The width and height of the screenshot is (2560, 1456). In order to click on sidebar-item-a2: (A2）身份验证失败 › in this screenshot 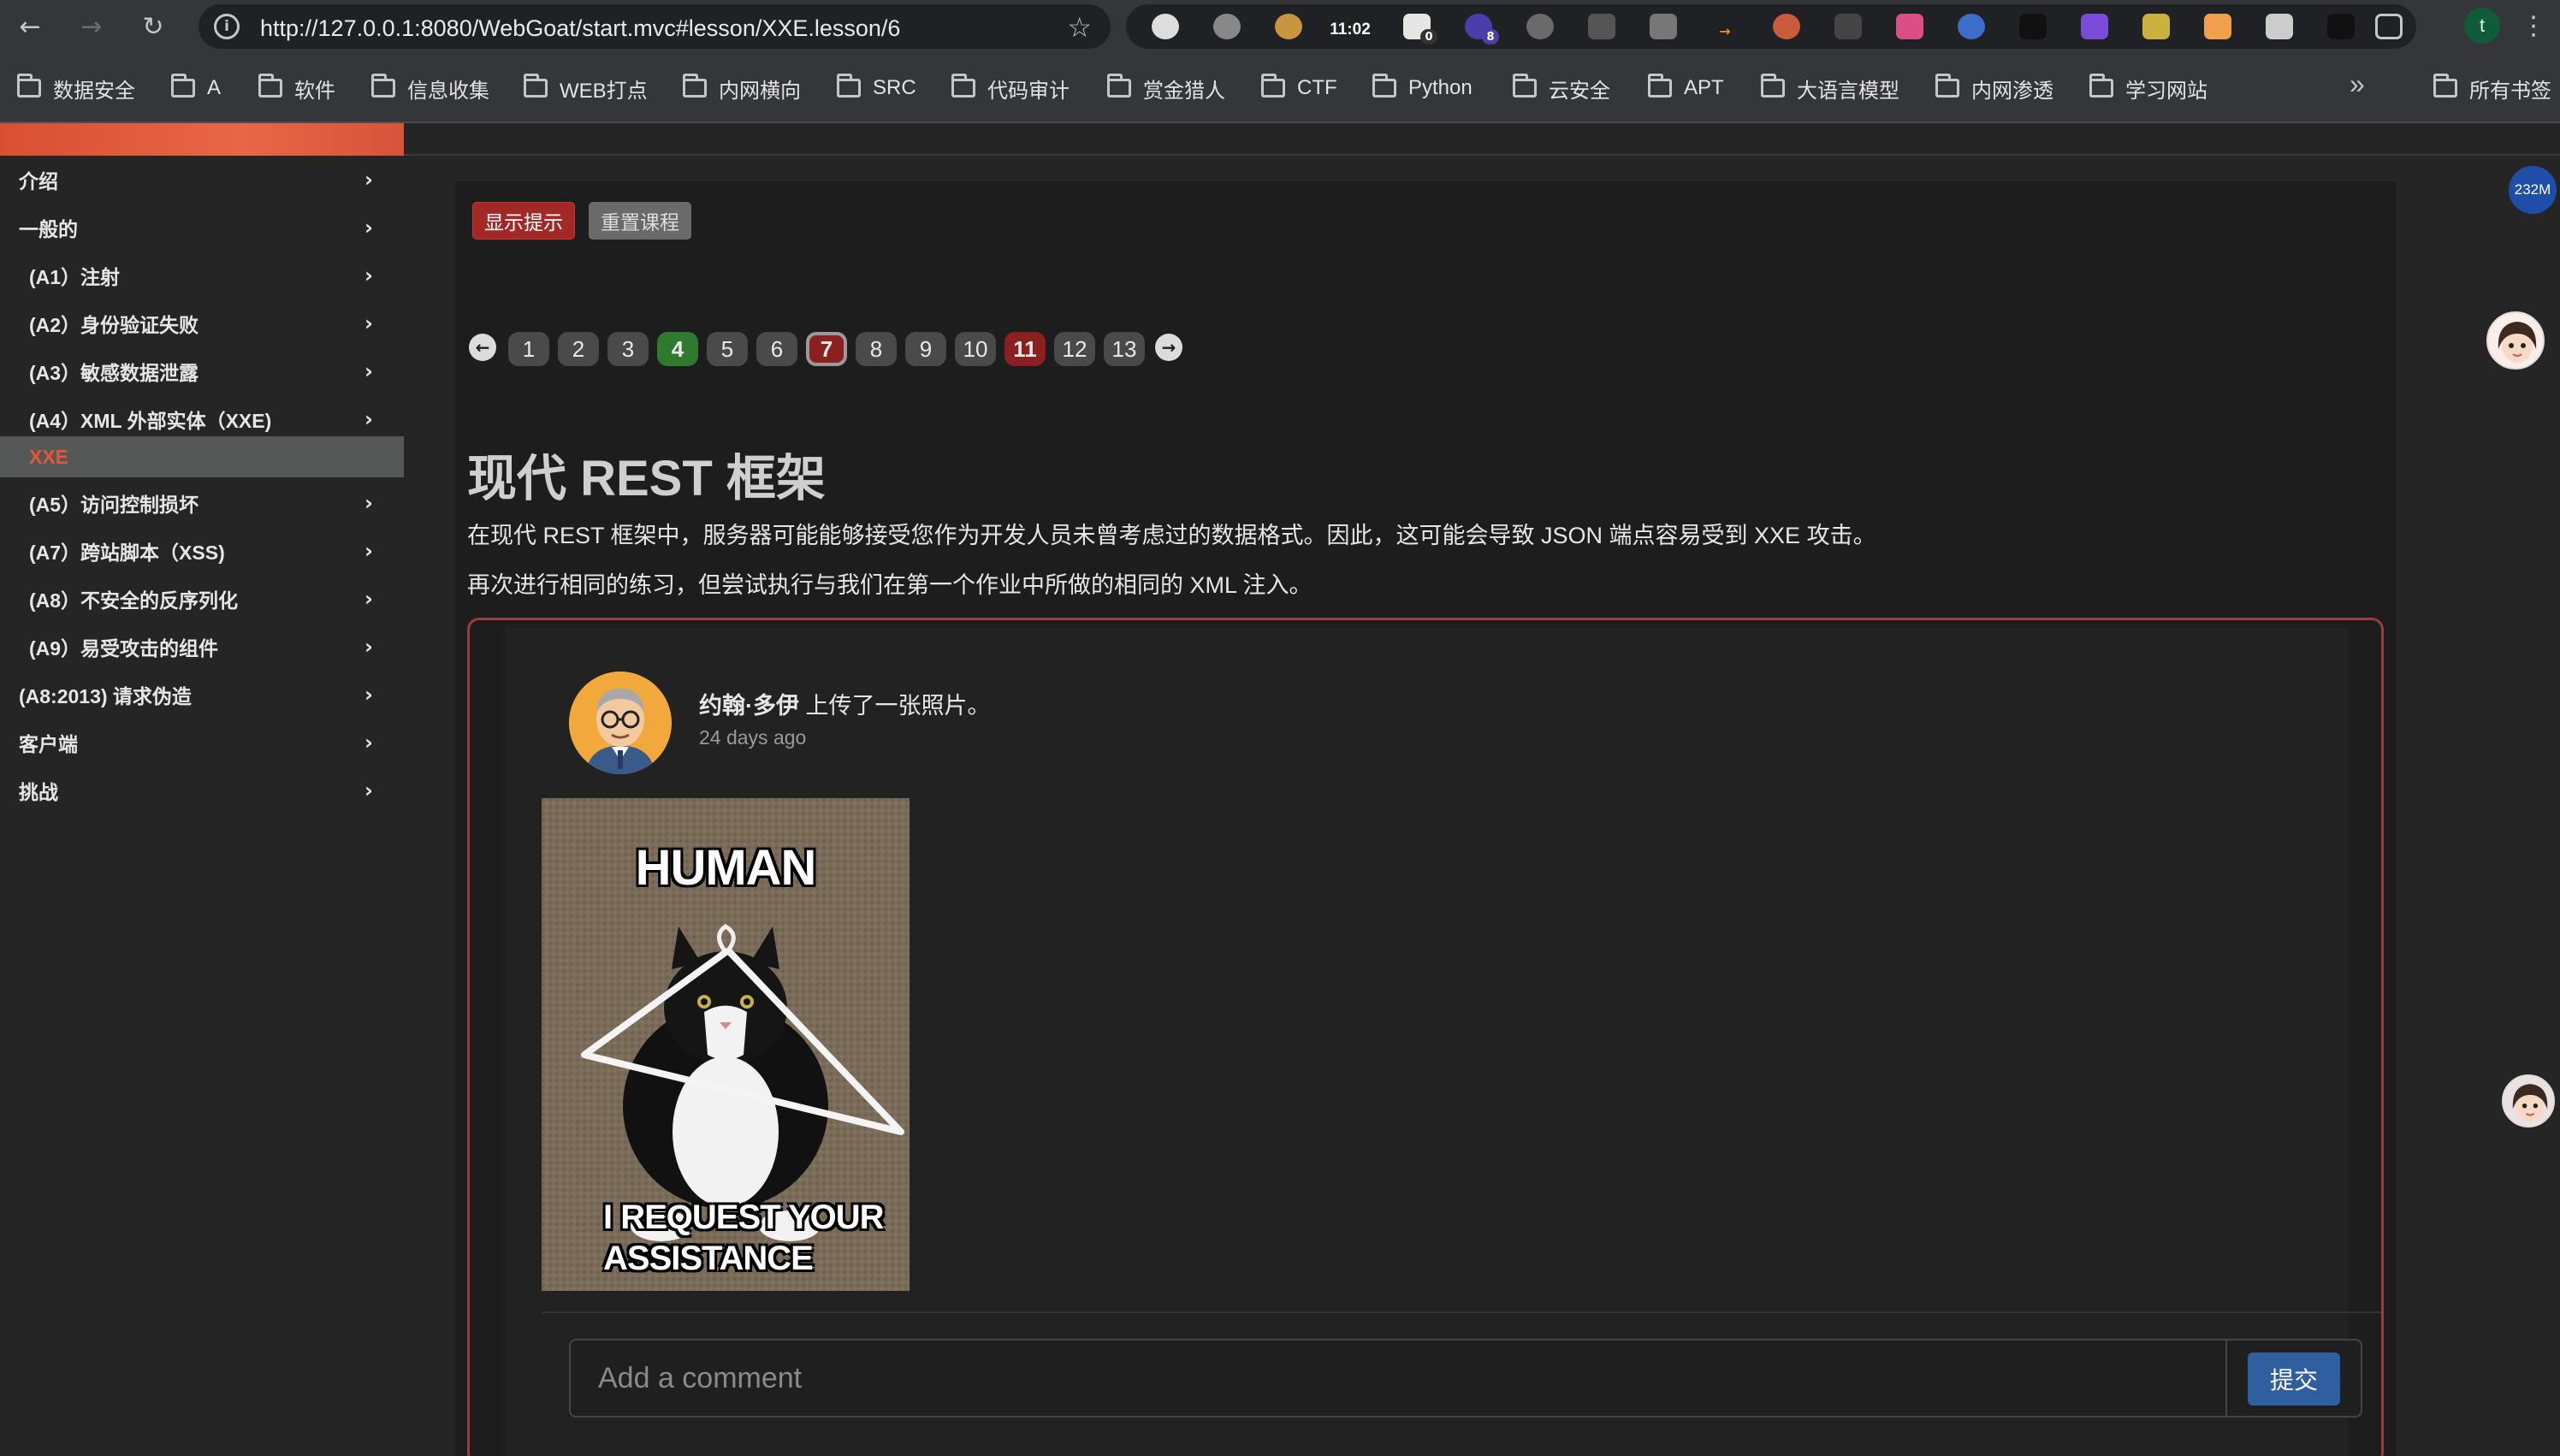, I will do `click(202, 323)`.